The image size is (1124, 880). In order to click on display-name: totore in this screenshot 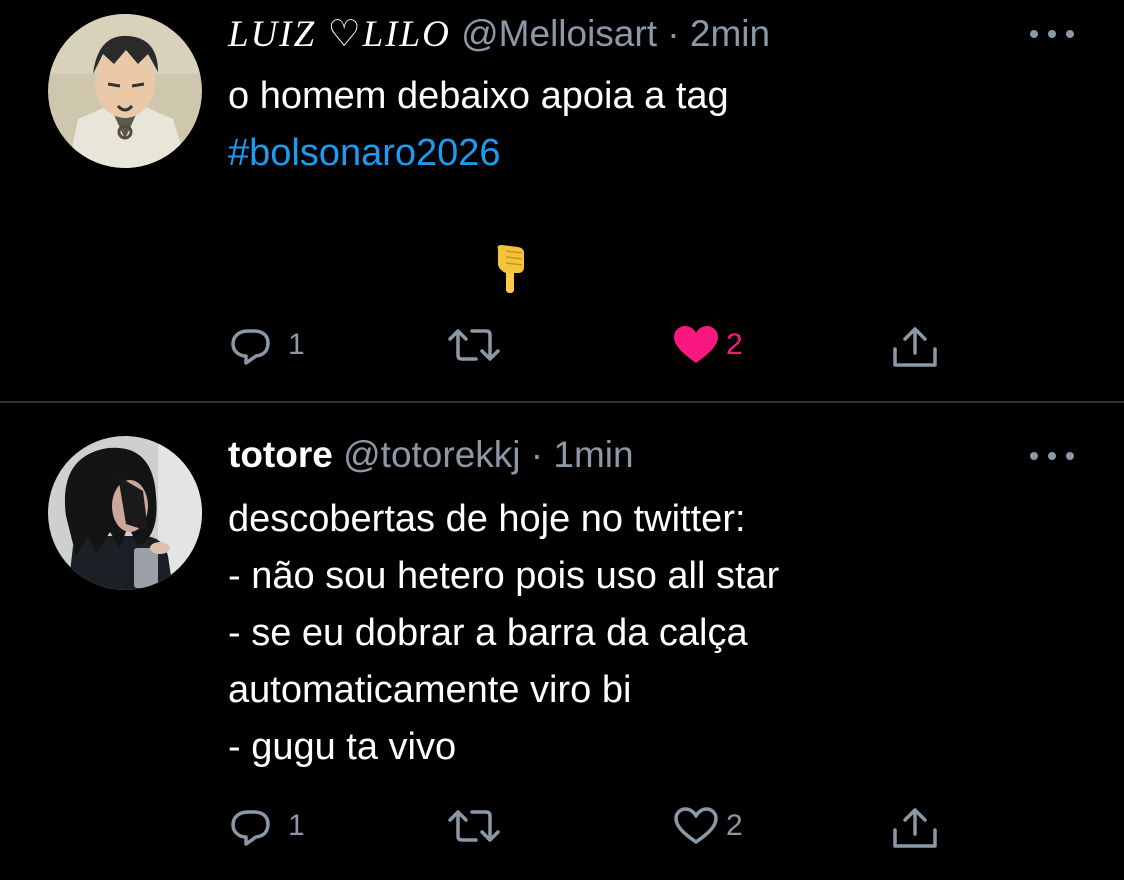, I will do `click(280, 454)`.